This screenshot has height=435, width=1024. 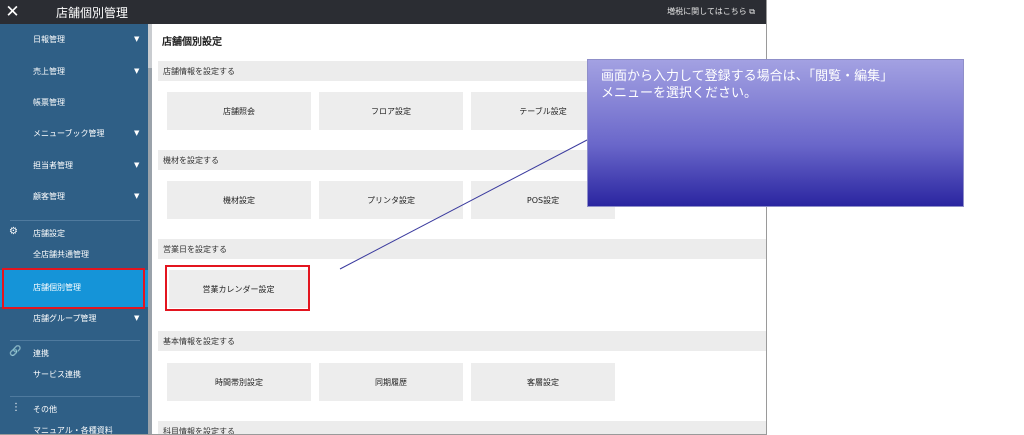 I want to click on callout-box: 画面から入力して登録する場合は、「閲覧・編集」メニューを選択ください。, so click(x=775, y=133).